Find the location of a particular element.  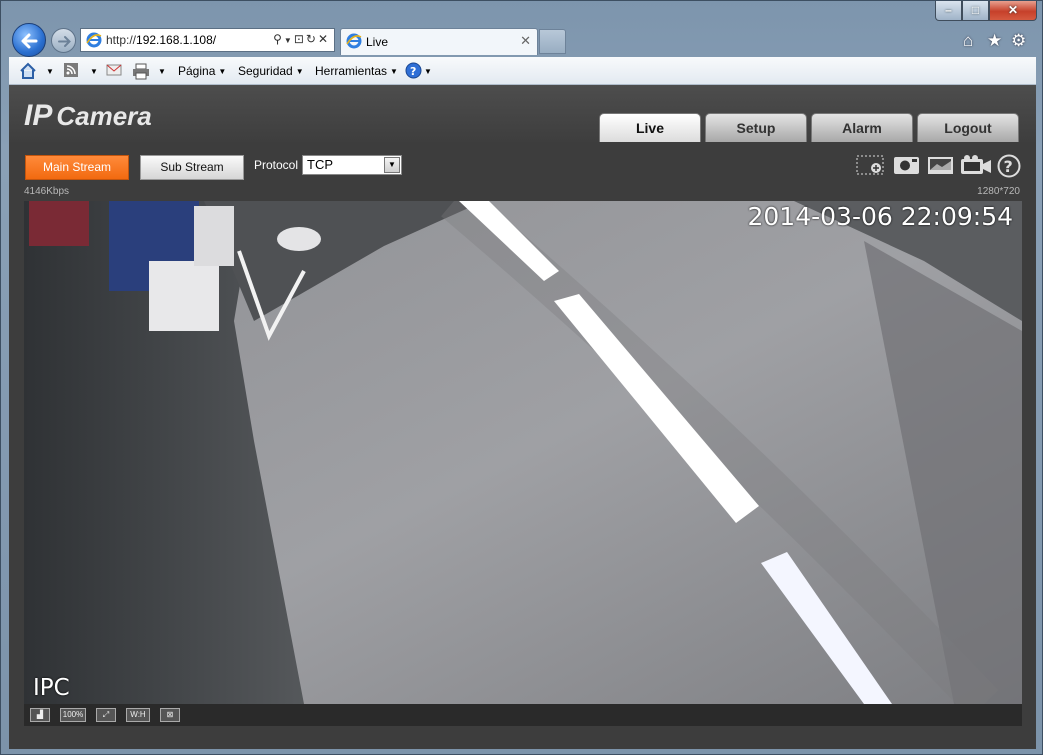

stretch-button: ⊠ is located at coordinates (170, 715).